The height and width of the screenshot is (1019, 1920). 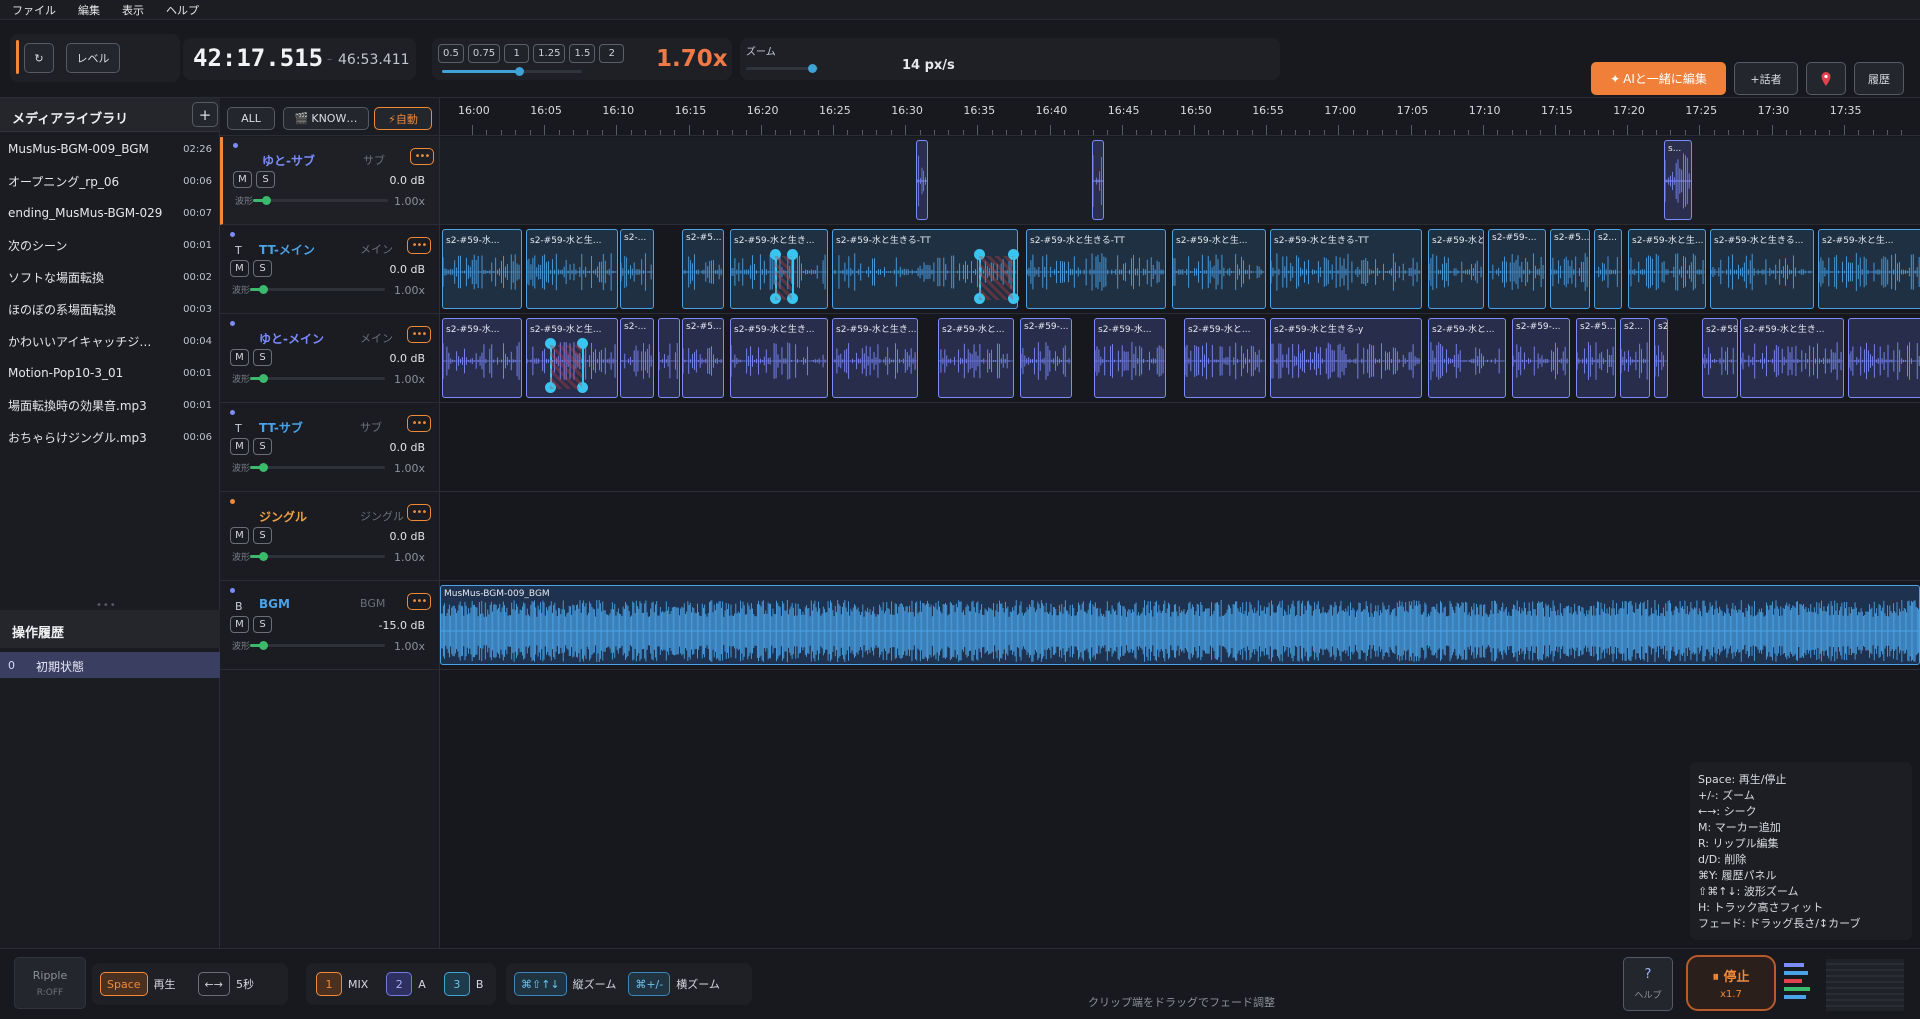 I want to click on help-button: ? ヘルプ, so click(x=1648, y=984).